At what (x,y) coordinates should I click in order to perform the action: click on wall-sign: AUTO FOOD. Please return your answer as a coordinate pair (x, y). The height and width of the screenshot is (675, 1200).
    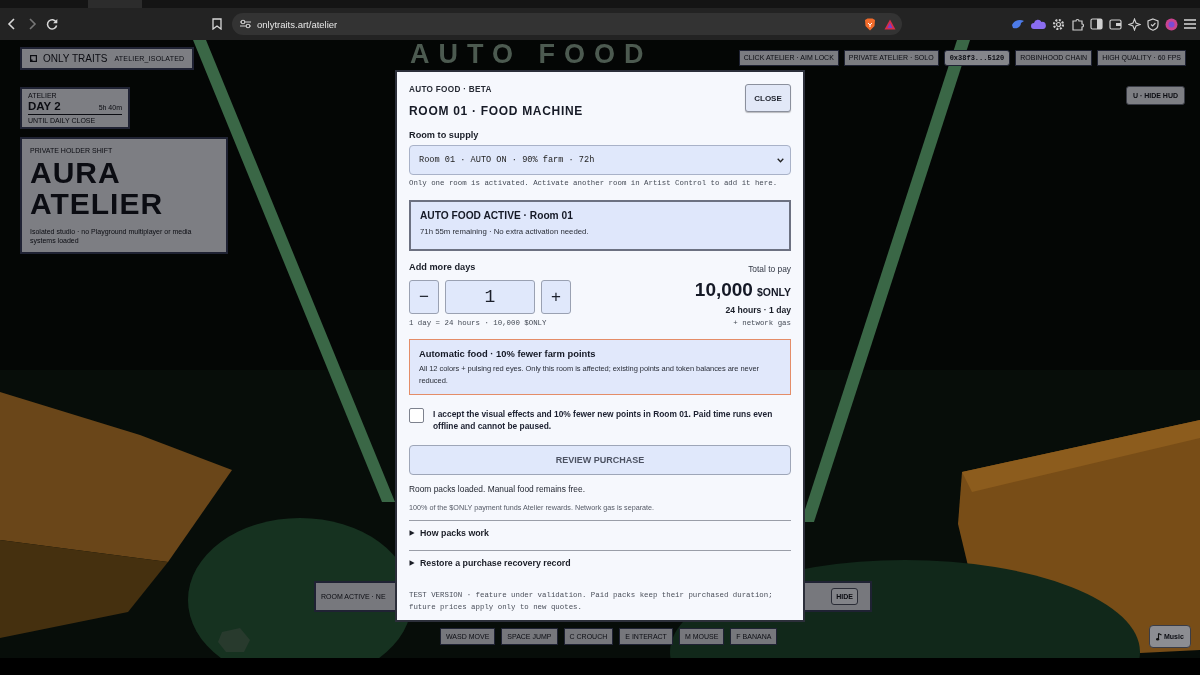
    Looking at the image, I should click on (531, 54).